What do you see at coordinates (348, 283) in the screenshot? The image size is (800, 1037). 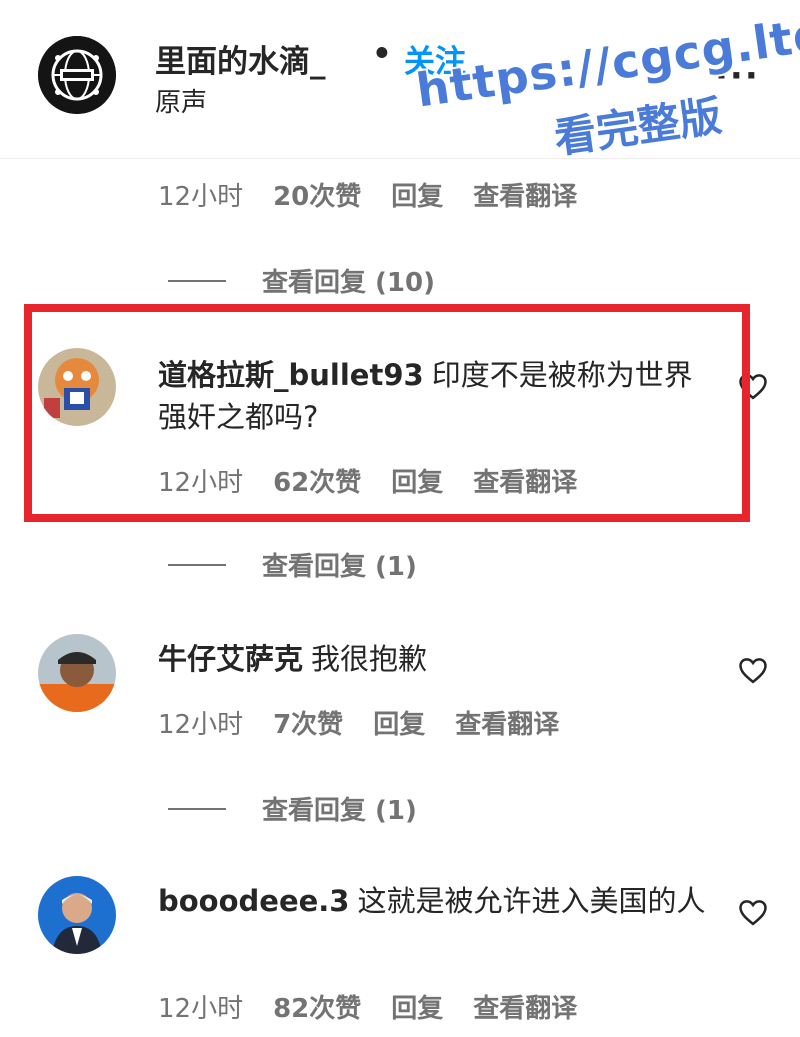 I see `view-replies-label: 查看回复 (10)` at bounding box center [348, 283].